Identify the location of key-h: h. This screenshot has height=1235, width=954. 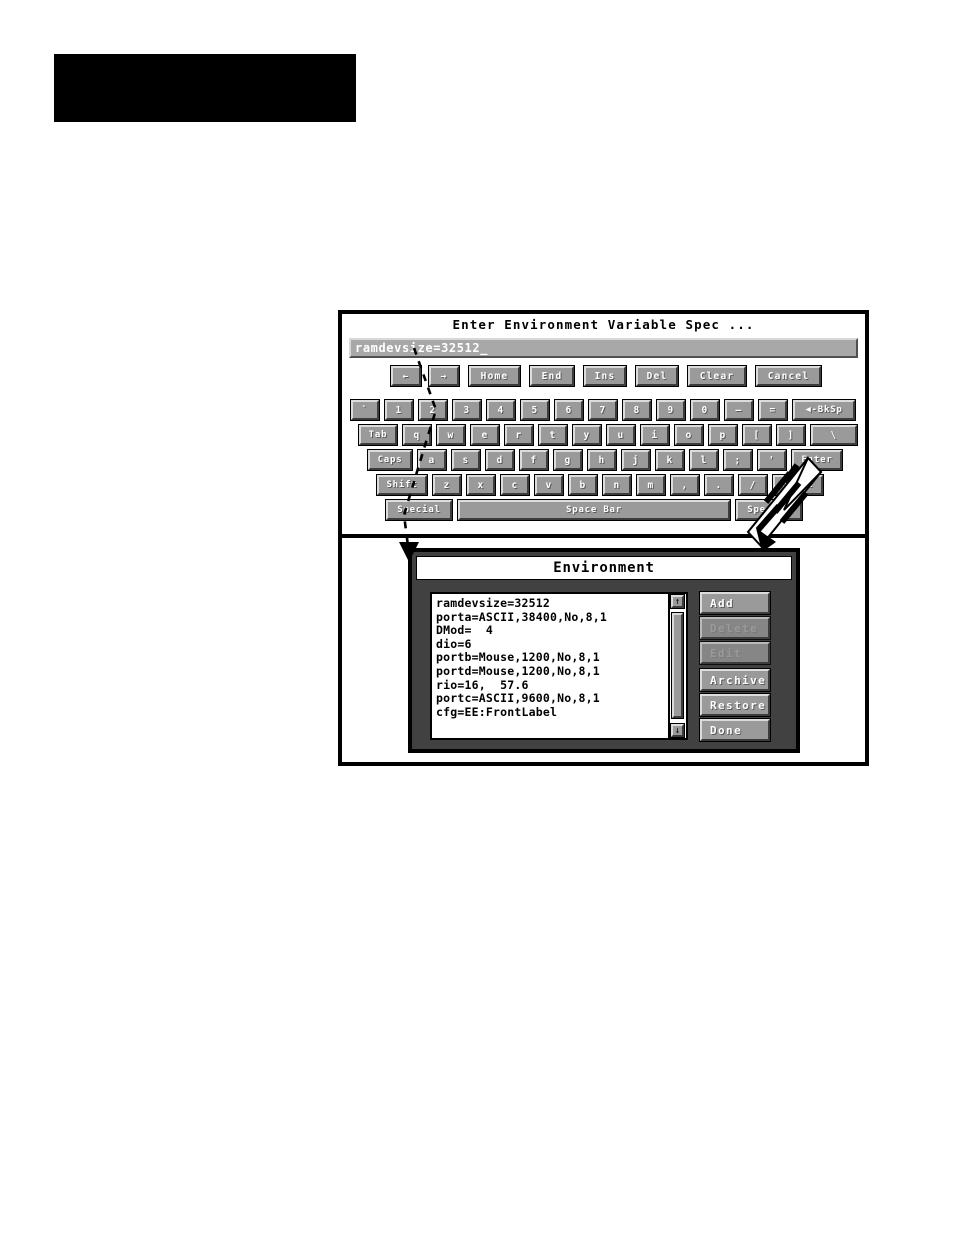
(602, 460).